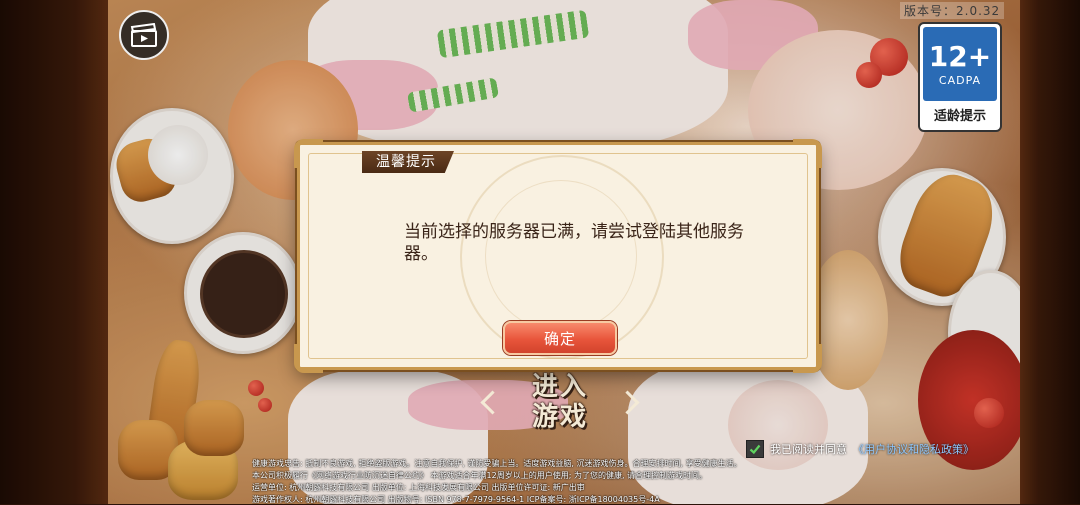  I want to click on age-rating-org: CADPA, so click(960, 80).